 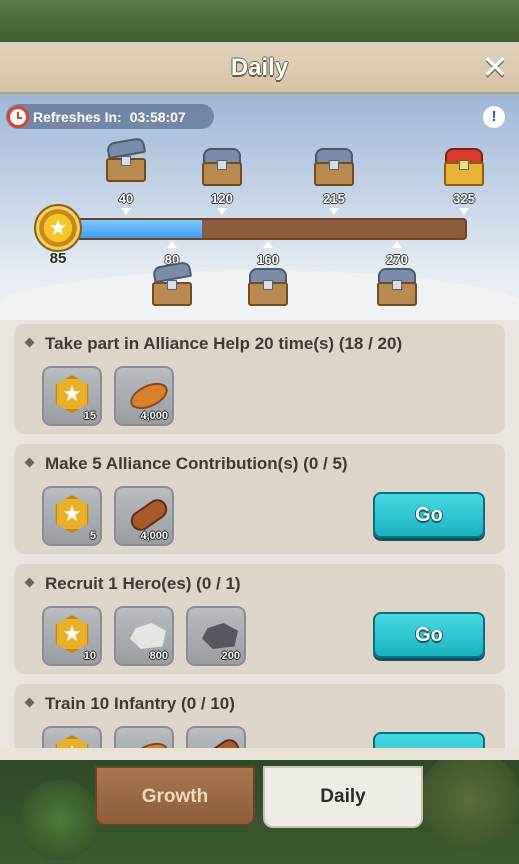 What do you see at coordinates (334, 198) in the screenshot?
I see `milestone-label: 215` at bounding box center [334, 198].